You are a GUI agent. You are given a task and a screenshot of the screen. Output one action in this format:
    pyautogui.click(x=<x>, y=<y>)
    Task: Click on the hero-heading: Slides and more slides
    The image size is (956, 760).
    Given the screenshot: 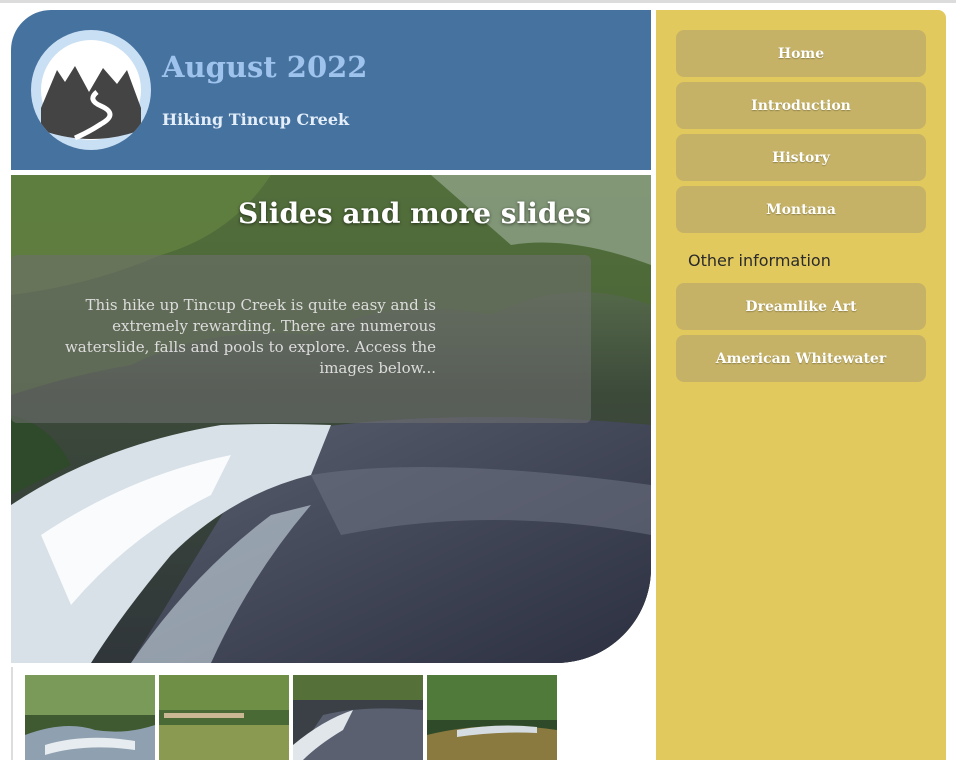 What is the action you would take?
    pyautogui.click(x=414, y=213)
    